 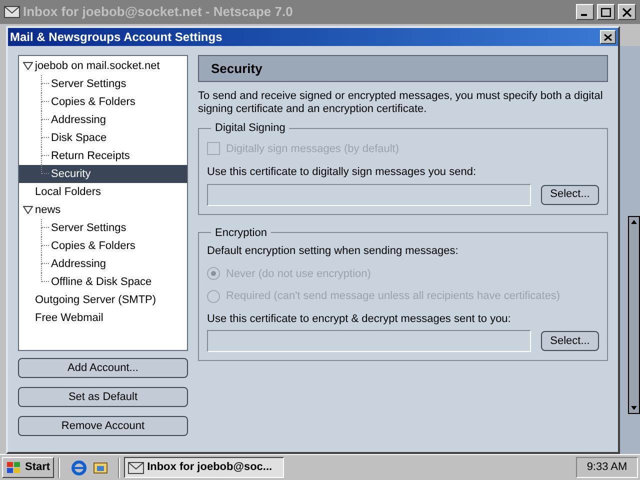 I want to click on clock: 9:33 AM, so click(x=607, y=467).